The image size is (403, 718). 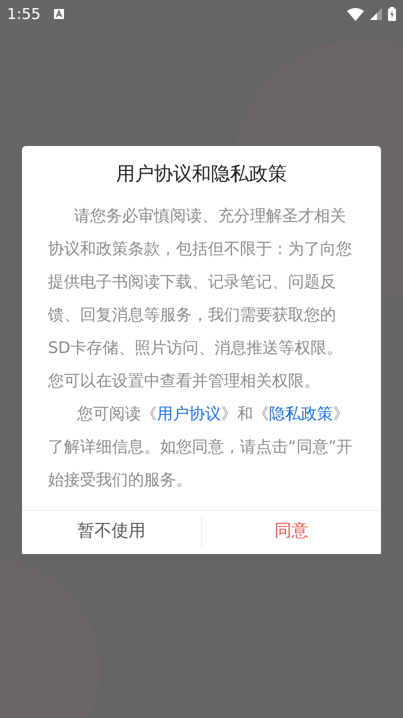 What do you see at coordinates (392, 14) in the screenshot?
I see `battery-icon` at bounding box center [392, 14].